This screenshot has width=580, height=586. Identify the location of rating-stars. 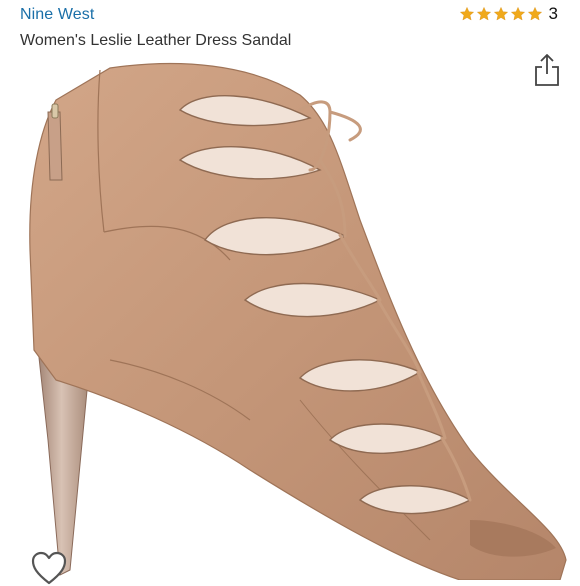
(501, 14).